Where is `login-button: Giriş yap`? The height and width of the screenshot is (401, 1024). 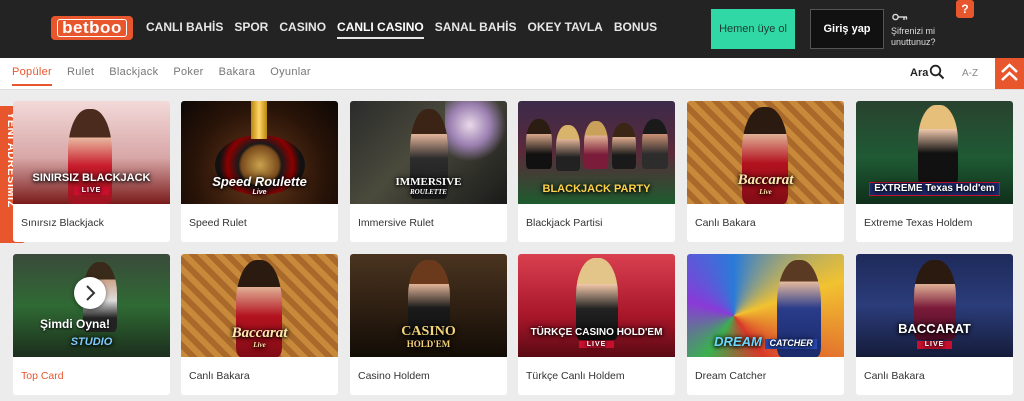 login-button: Giriş yap is located at coordinates (847, 29).